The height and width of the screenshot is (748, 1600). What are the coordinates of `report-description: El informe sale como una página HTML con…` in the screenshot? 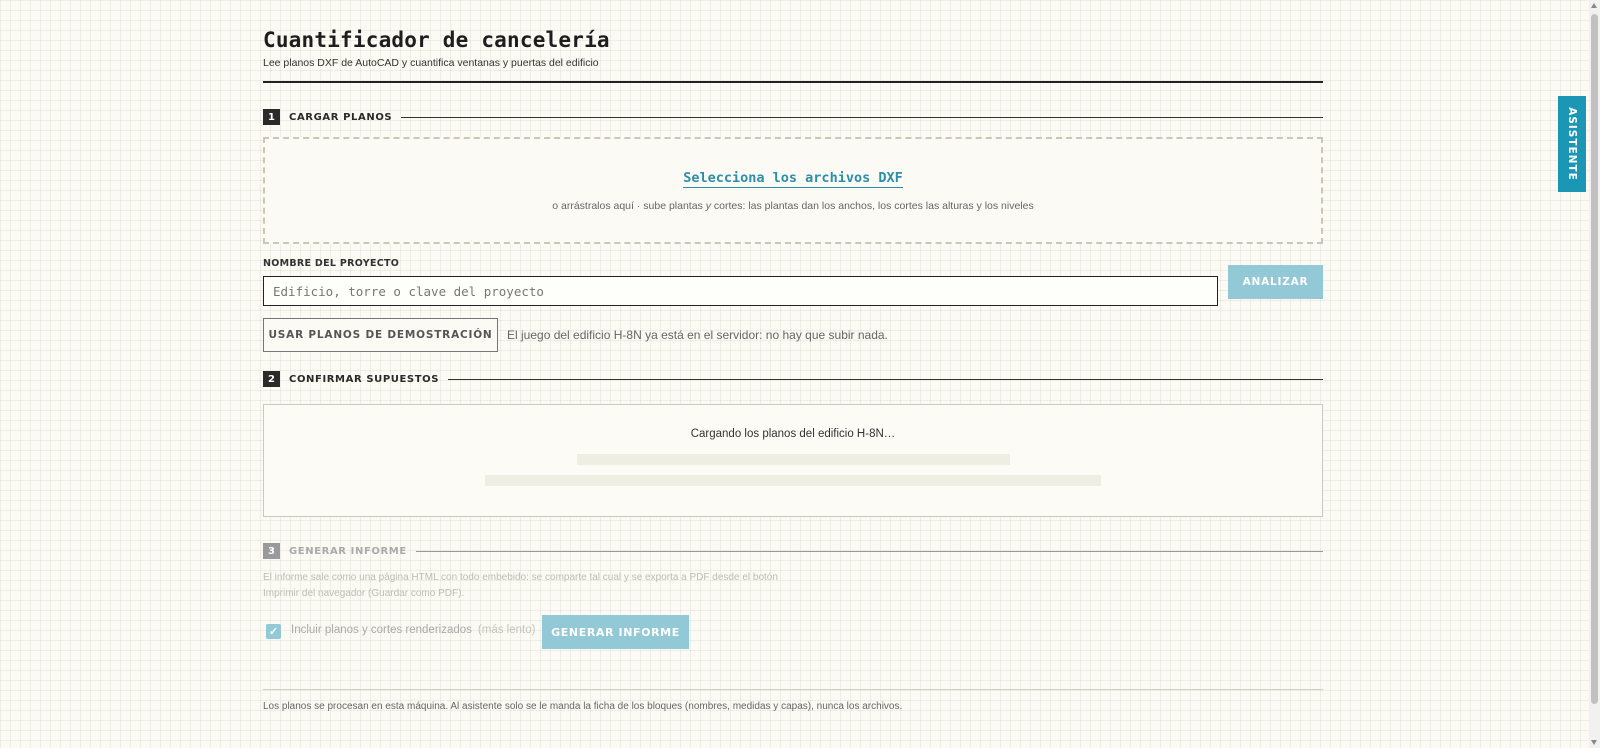 It's located at (520, 585).